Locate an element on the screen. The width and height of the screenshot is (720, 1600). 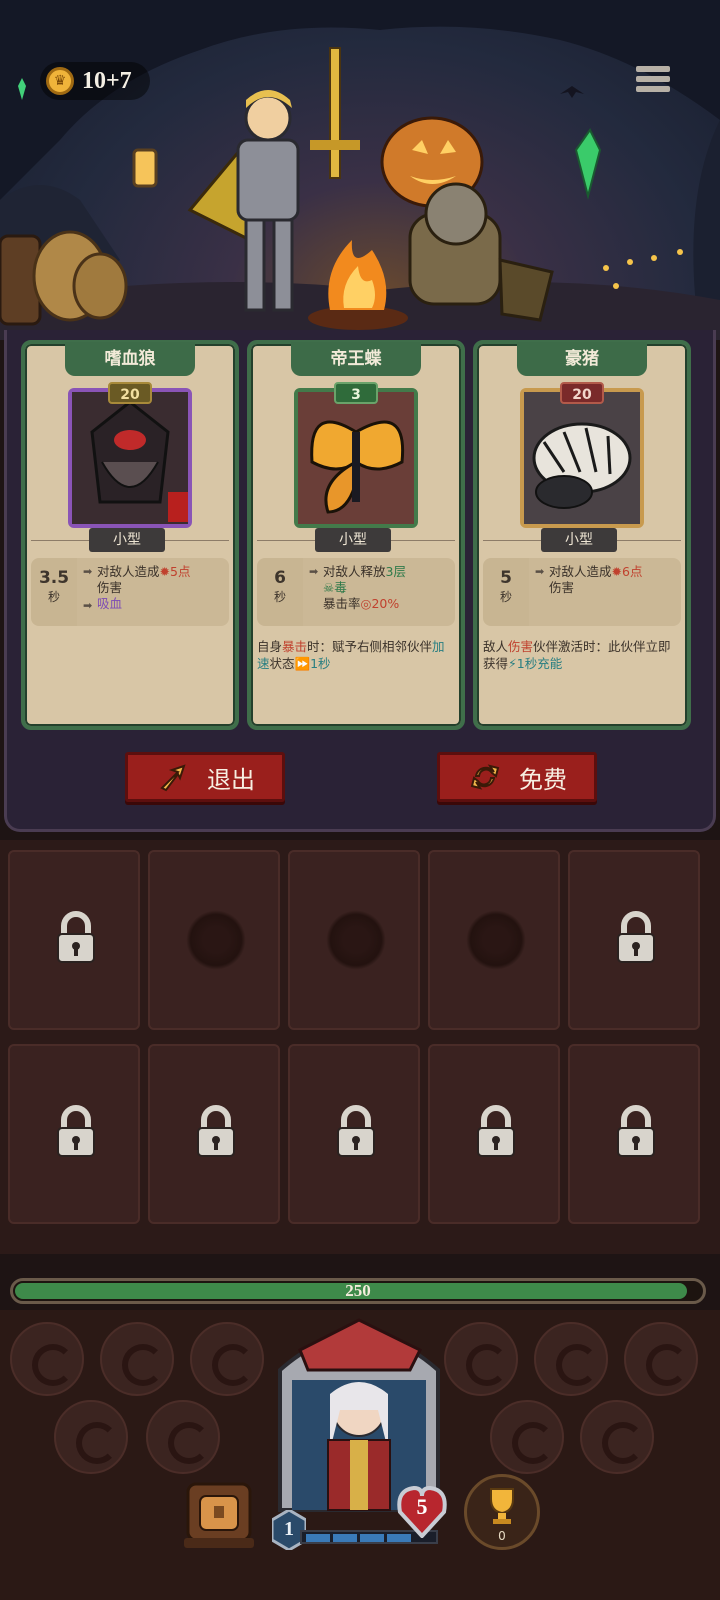
card-level-badge: 20 is located at coordinates (582, 393).